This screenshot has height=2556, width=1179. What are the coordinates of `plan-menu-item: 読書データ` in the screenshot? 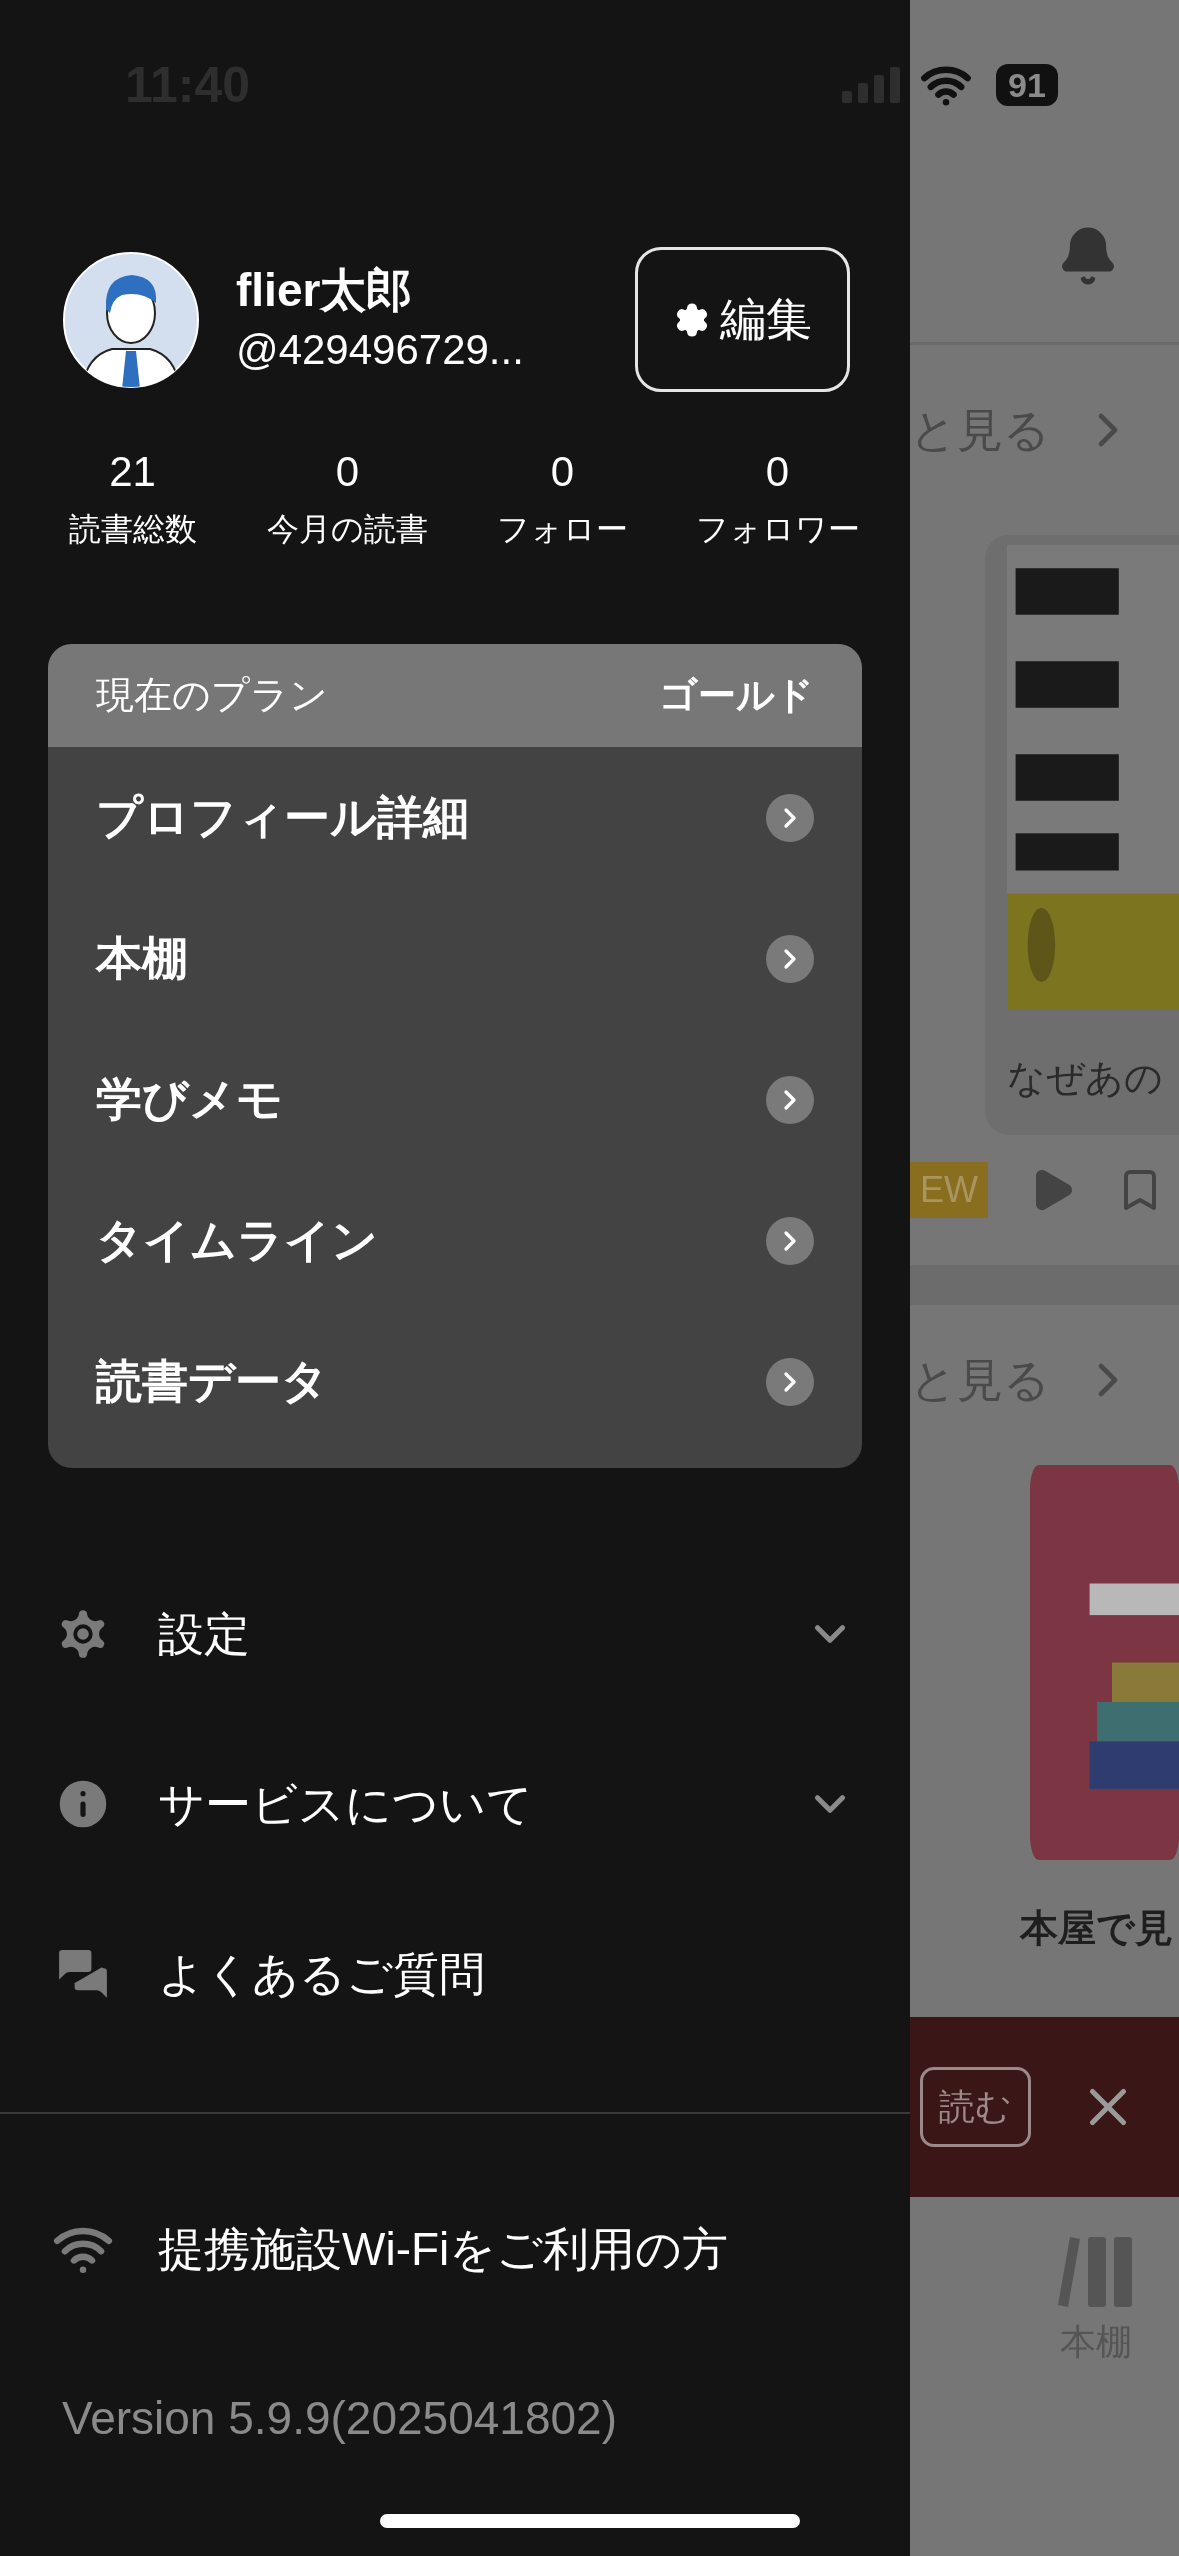 It's located at (455, 1381).